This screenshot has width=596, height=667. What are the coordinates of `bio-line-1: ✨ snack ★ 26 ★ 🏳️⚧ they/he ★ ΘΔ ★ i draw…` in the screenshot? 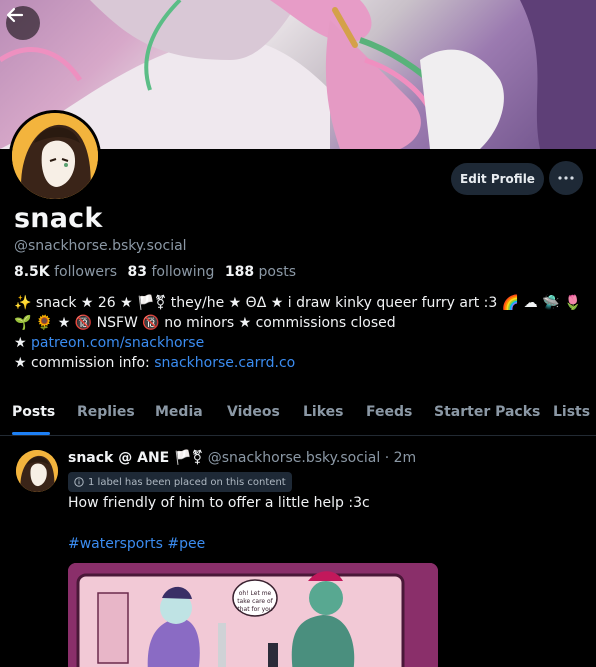 It's located at (298, 303).